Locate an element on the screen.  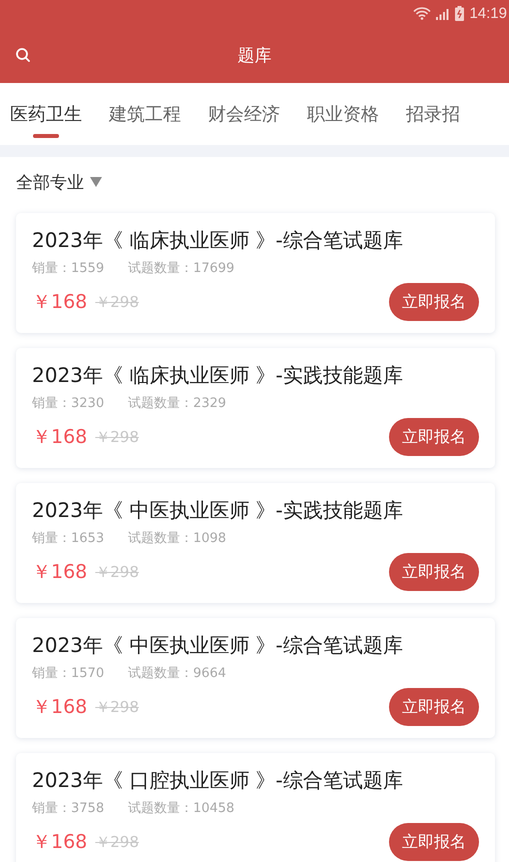
signal-icon is located at coordinates (443, 14).